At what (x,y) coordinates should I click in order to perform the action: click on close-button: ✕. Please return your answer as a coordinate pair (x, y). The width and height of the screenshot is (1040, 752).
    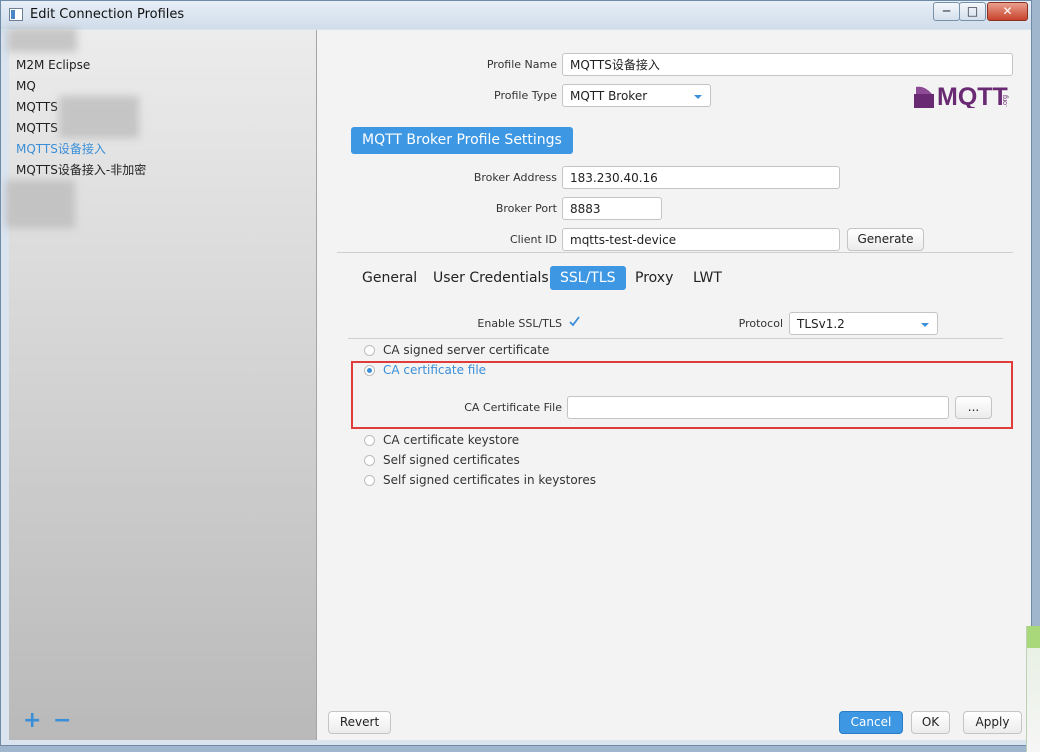
    Looking at the image, I should click on (1007, 11).